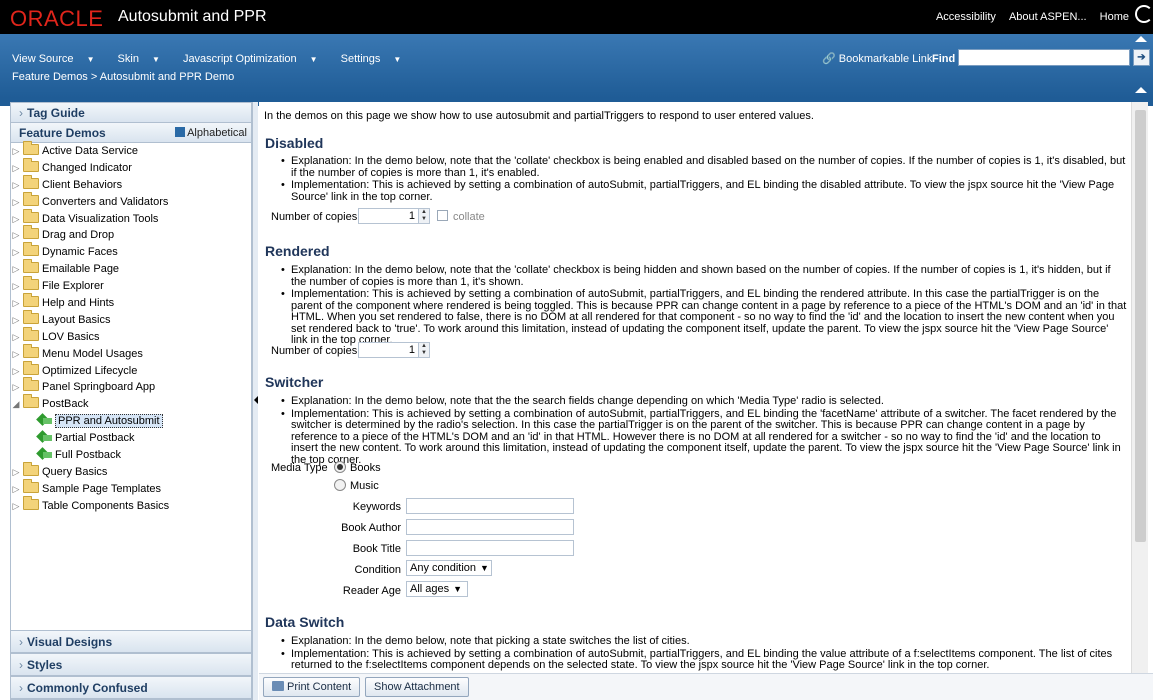 The image size is (1153, 700). Describe the element at coordinates (449, 568) in the screenshot. I see `condition-select: Any condition ▼` at that location.